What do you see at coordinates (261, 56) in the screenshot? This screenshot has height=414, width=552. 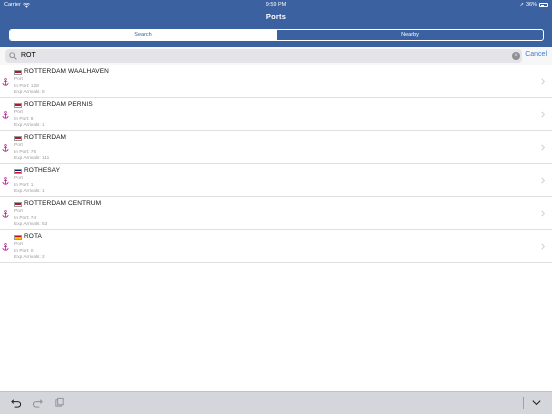 I see `search-input` at bounding box center [261, 56].